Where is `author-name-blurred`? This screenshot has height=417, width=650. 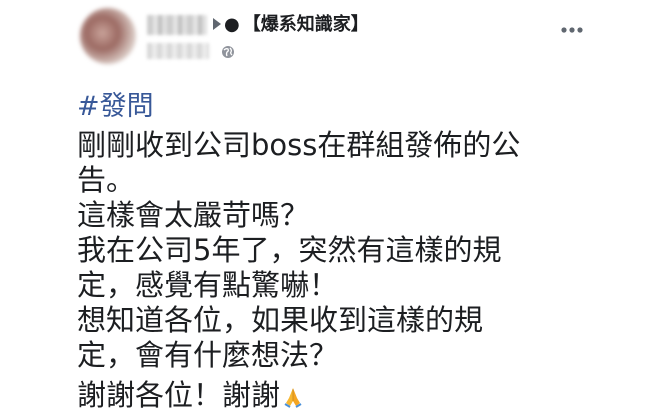
author-name-blurred is located at coordinates (177, 25).